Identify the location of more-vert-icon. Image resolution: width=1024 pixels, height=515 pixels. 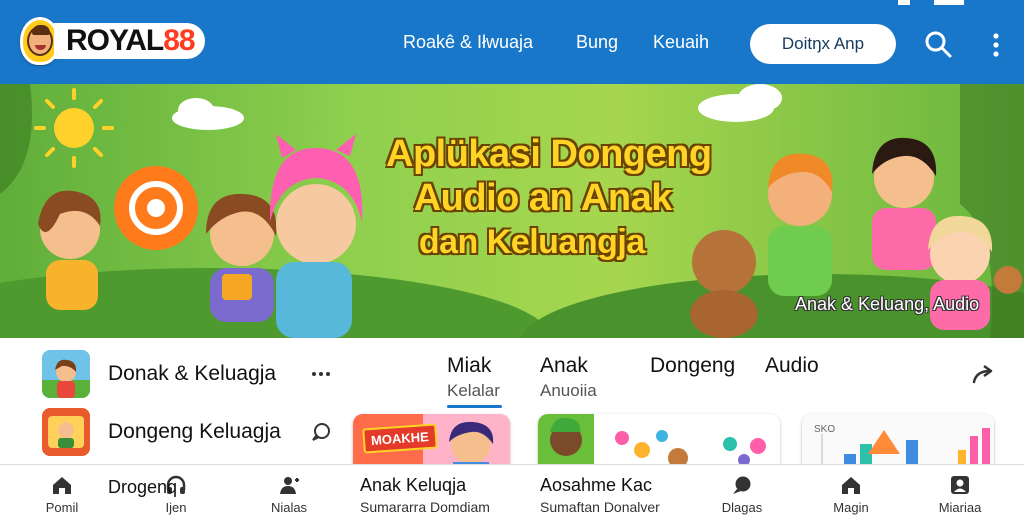
(996, 45).